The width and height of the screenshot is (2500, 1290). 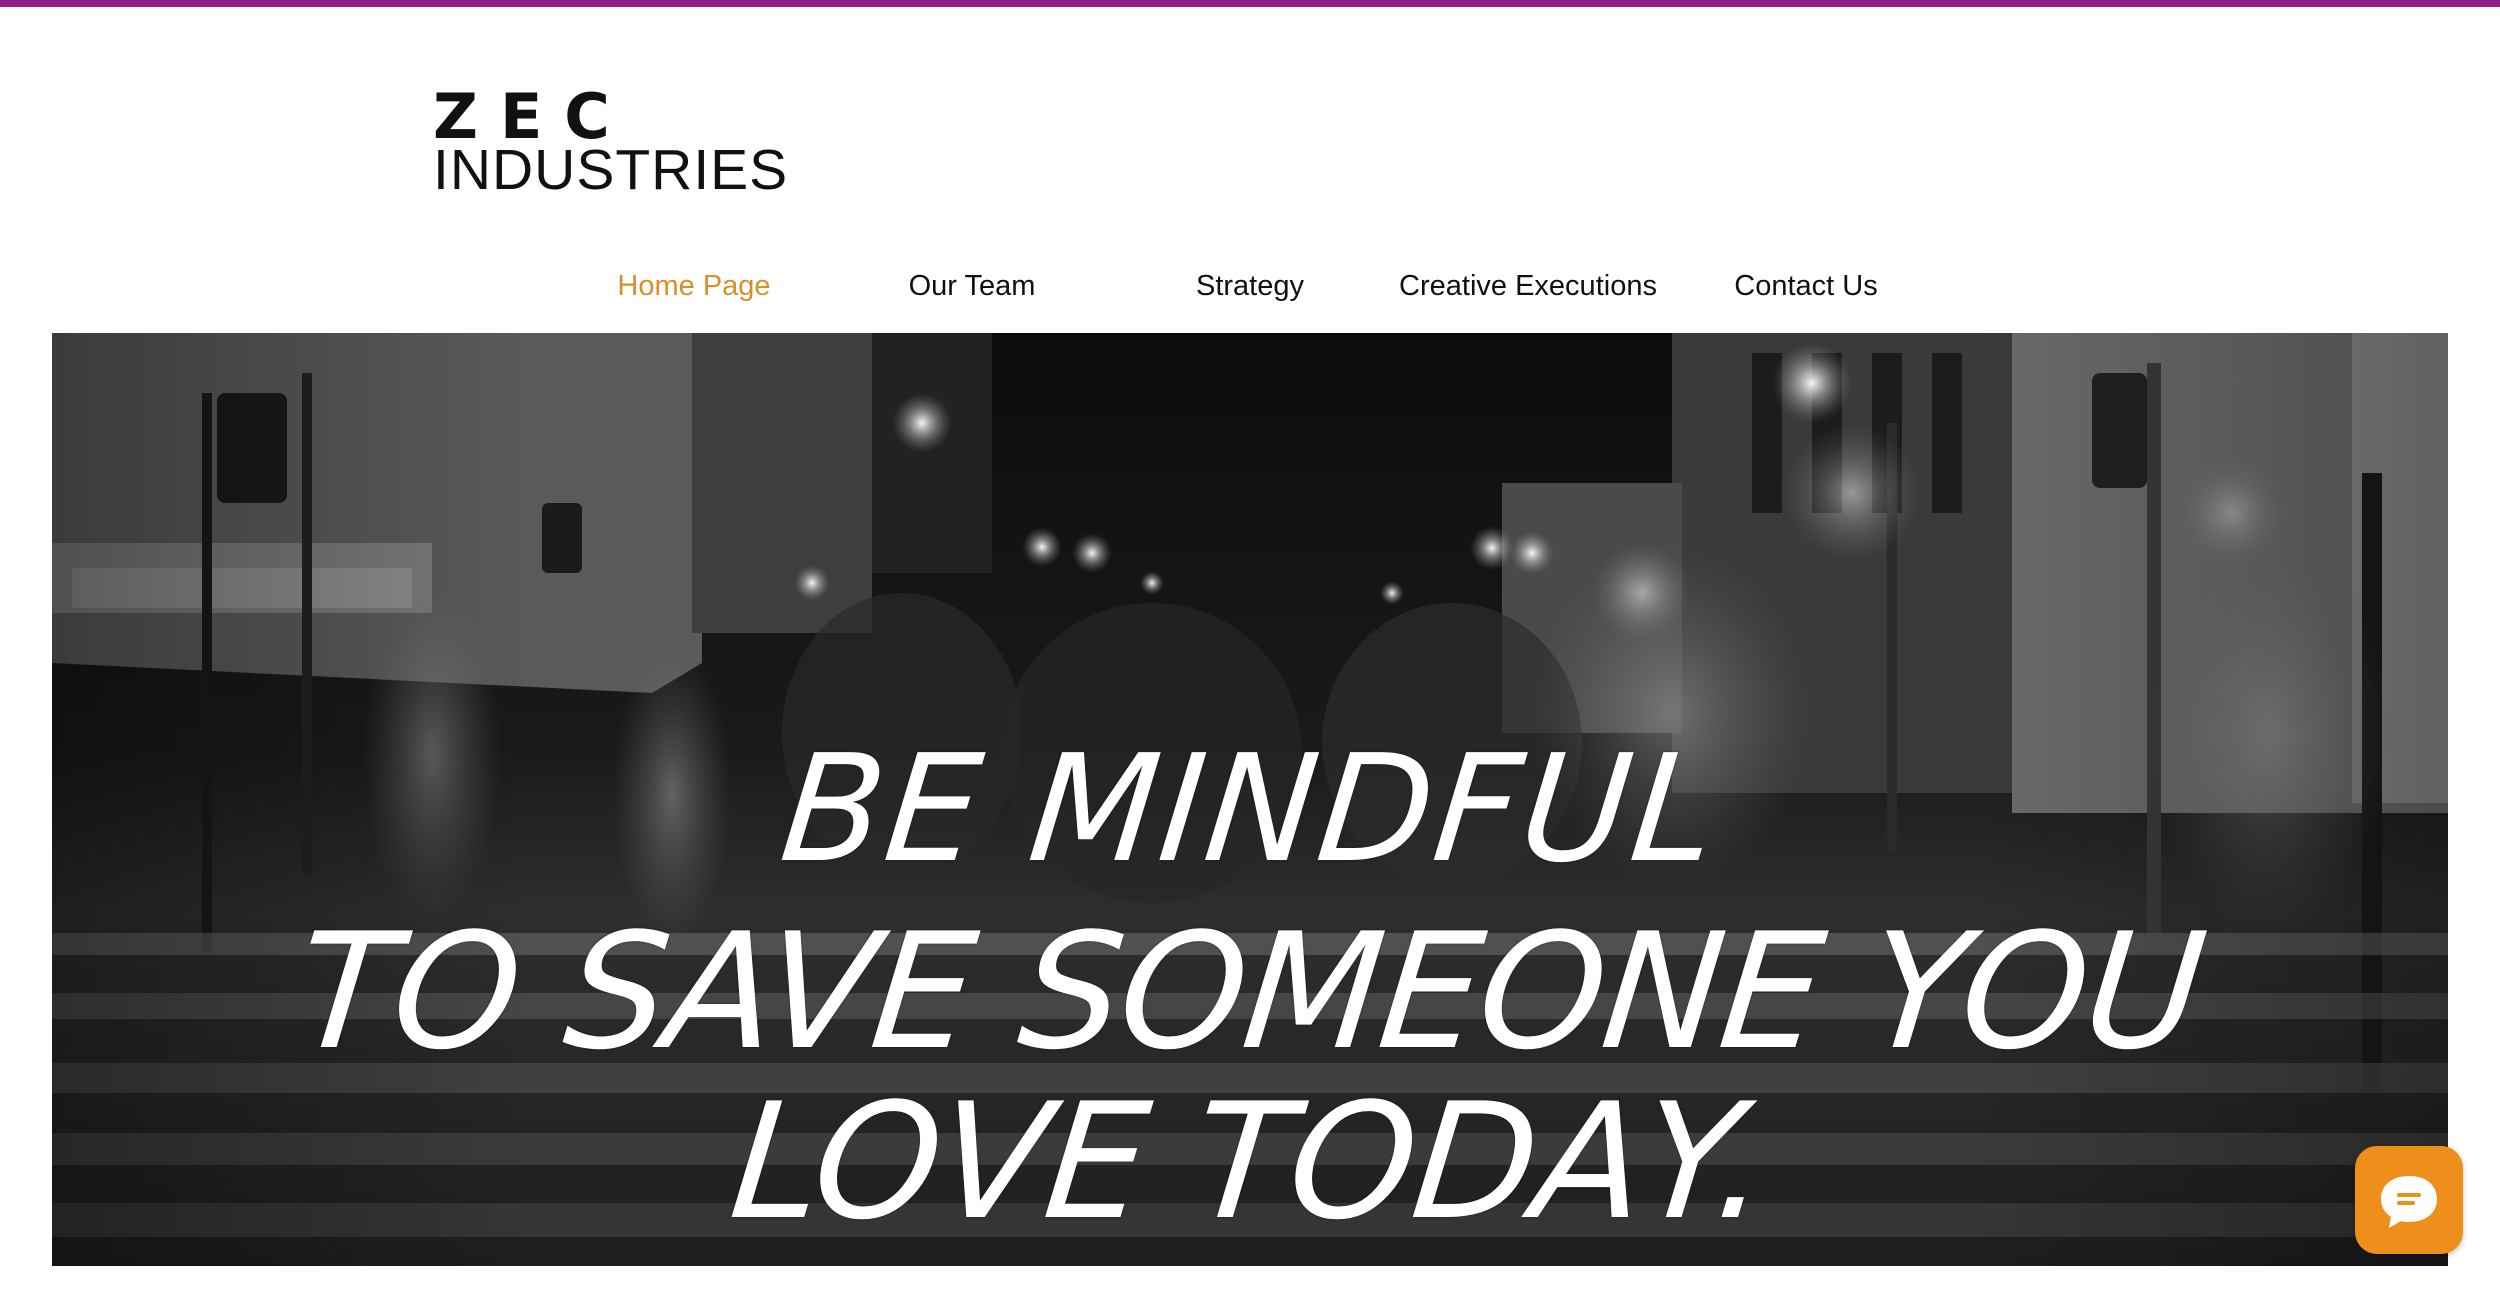 What do you see at coordinates (532, 116) in the screenshot?
I see `logo-line-zec: ZEC` at bounding box center [532, 116].